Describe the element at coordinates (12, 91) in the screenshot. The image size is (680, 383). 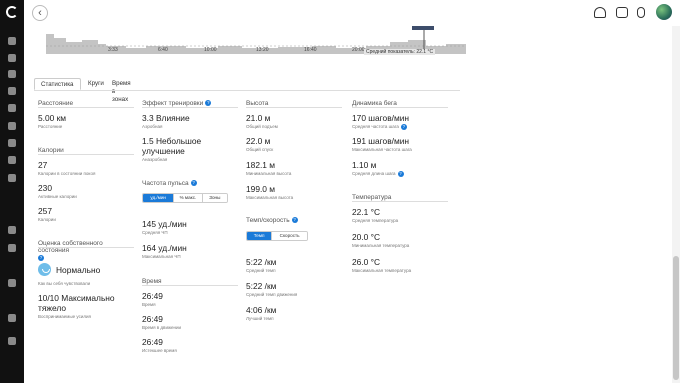
I see `target-icon` at that location.